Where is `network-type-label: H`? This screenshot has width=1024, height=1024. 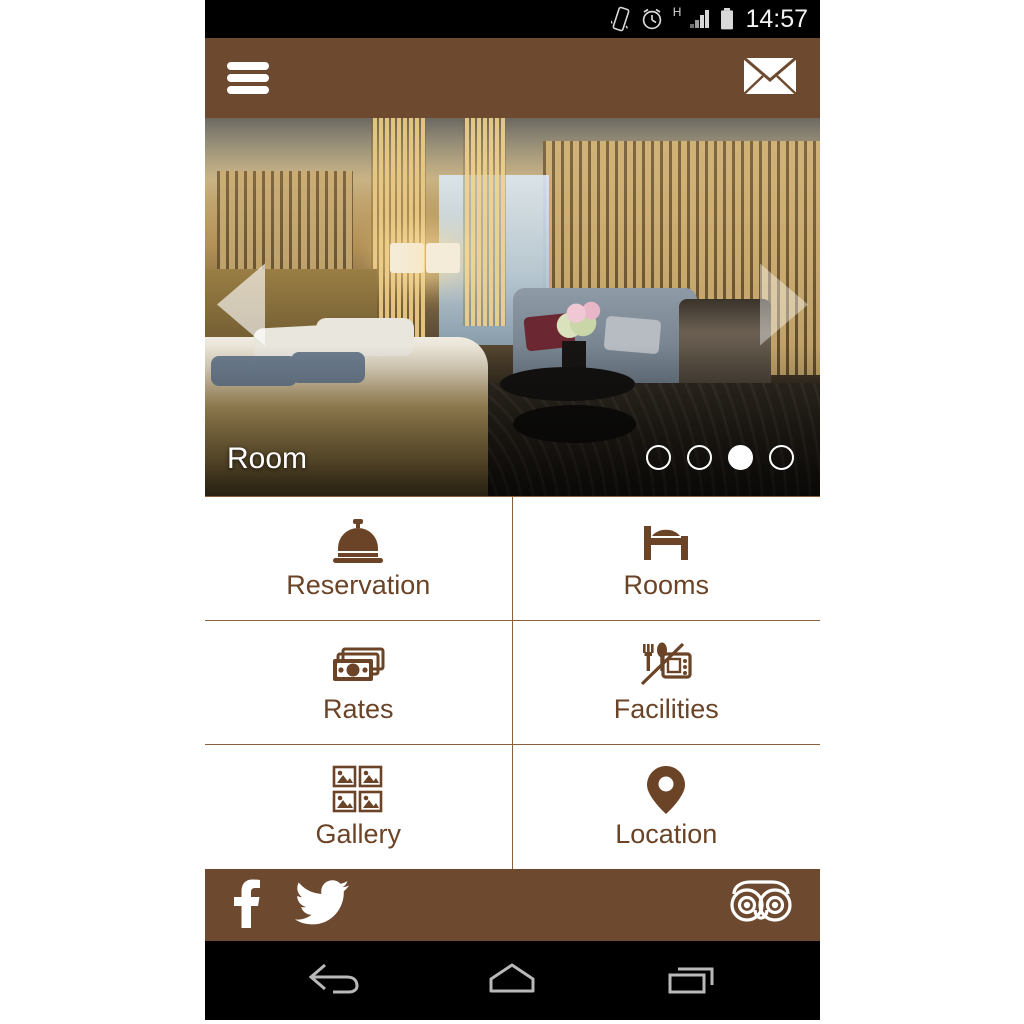 network-type-label: H is located at coordinates (677, 12).